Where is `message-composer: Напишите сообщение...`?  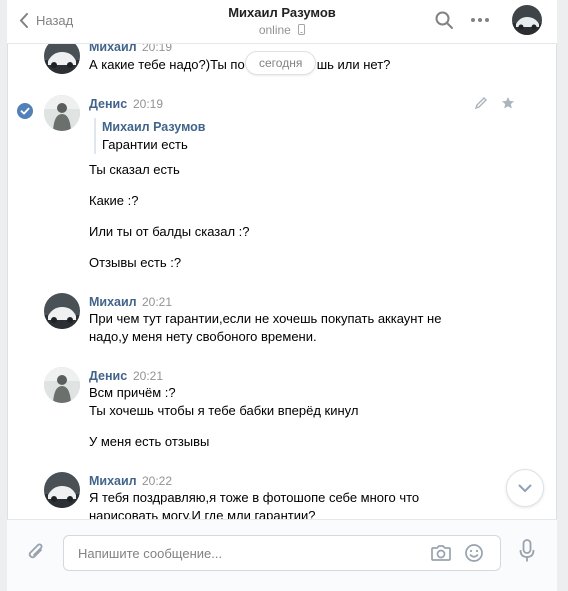
message-composer: Напишите сообщение... is located at coordinates (282, 555).